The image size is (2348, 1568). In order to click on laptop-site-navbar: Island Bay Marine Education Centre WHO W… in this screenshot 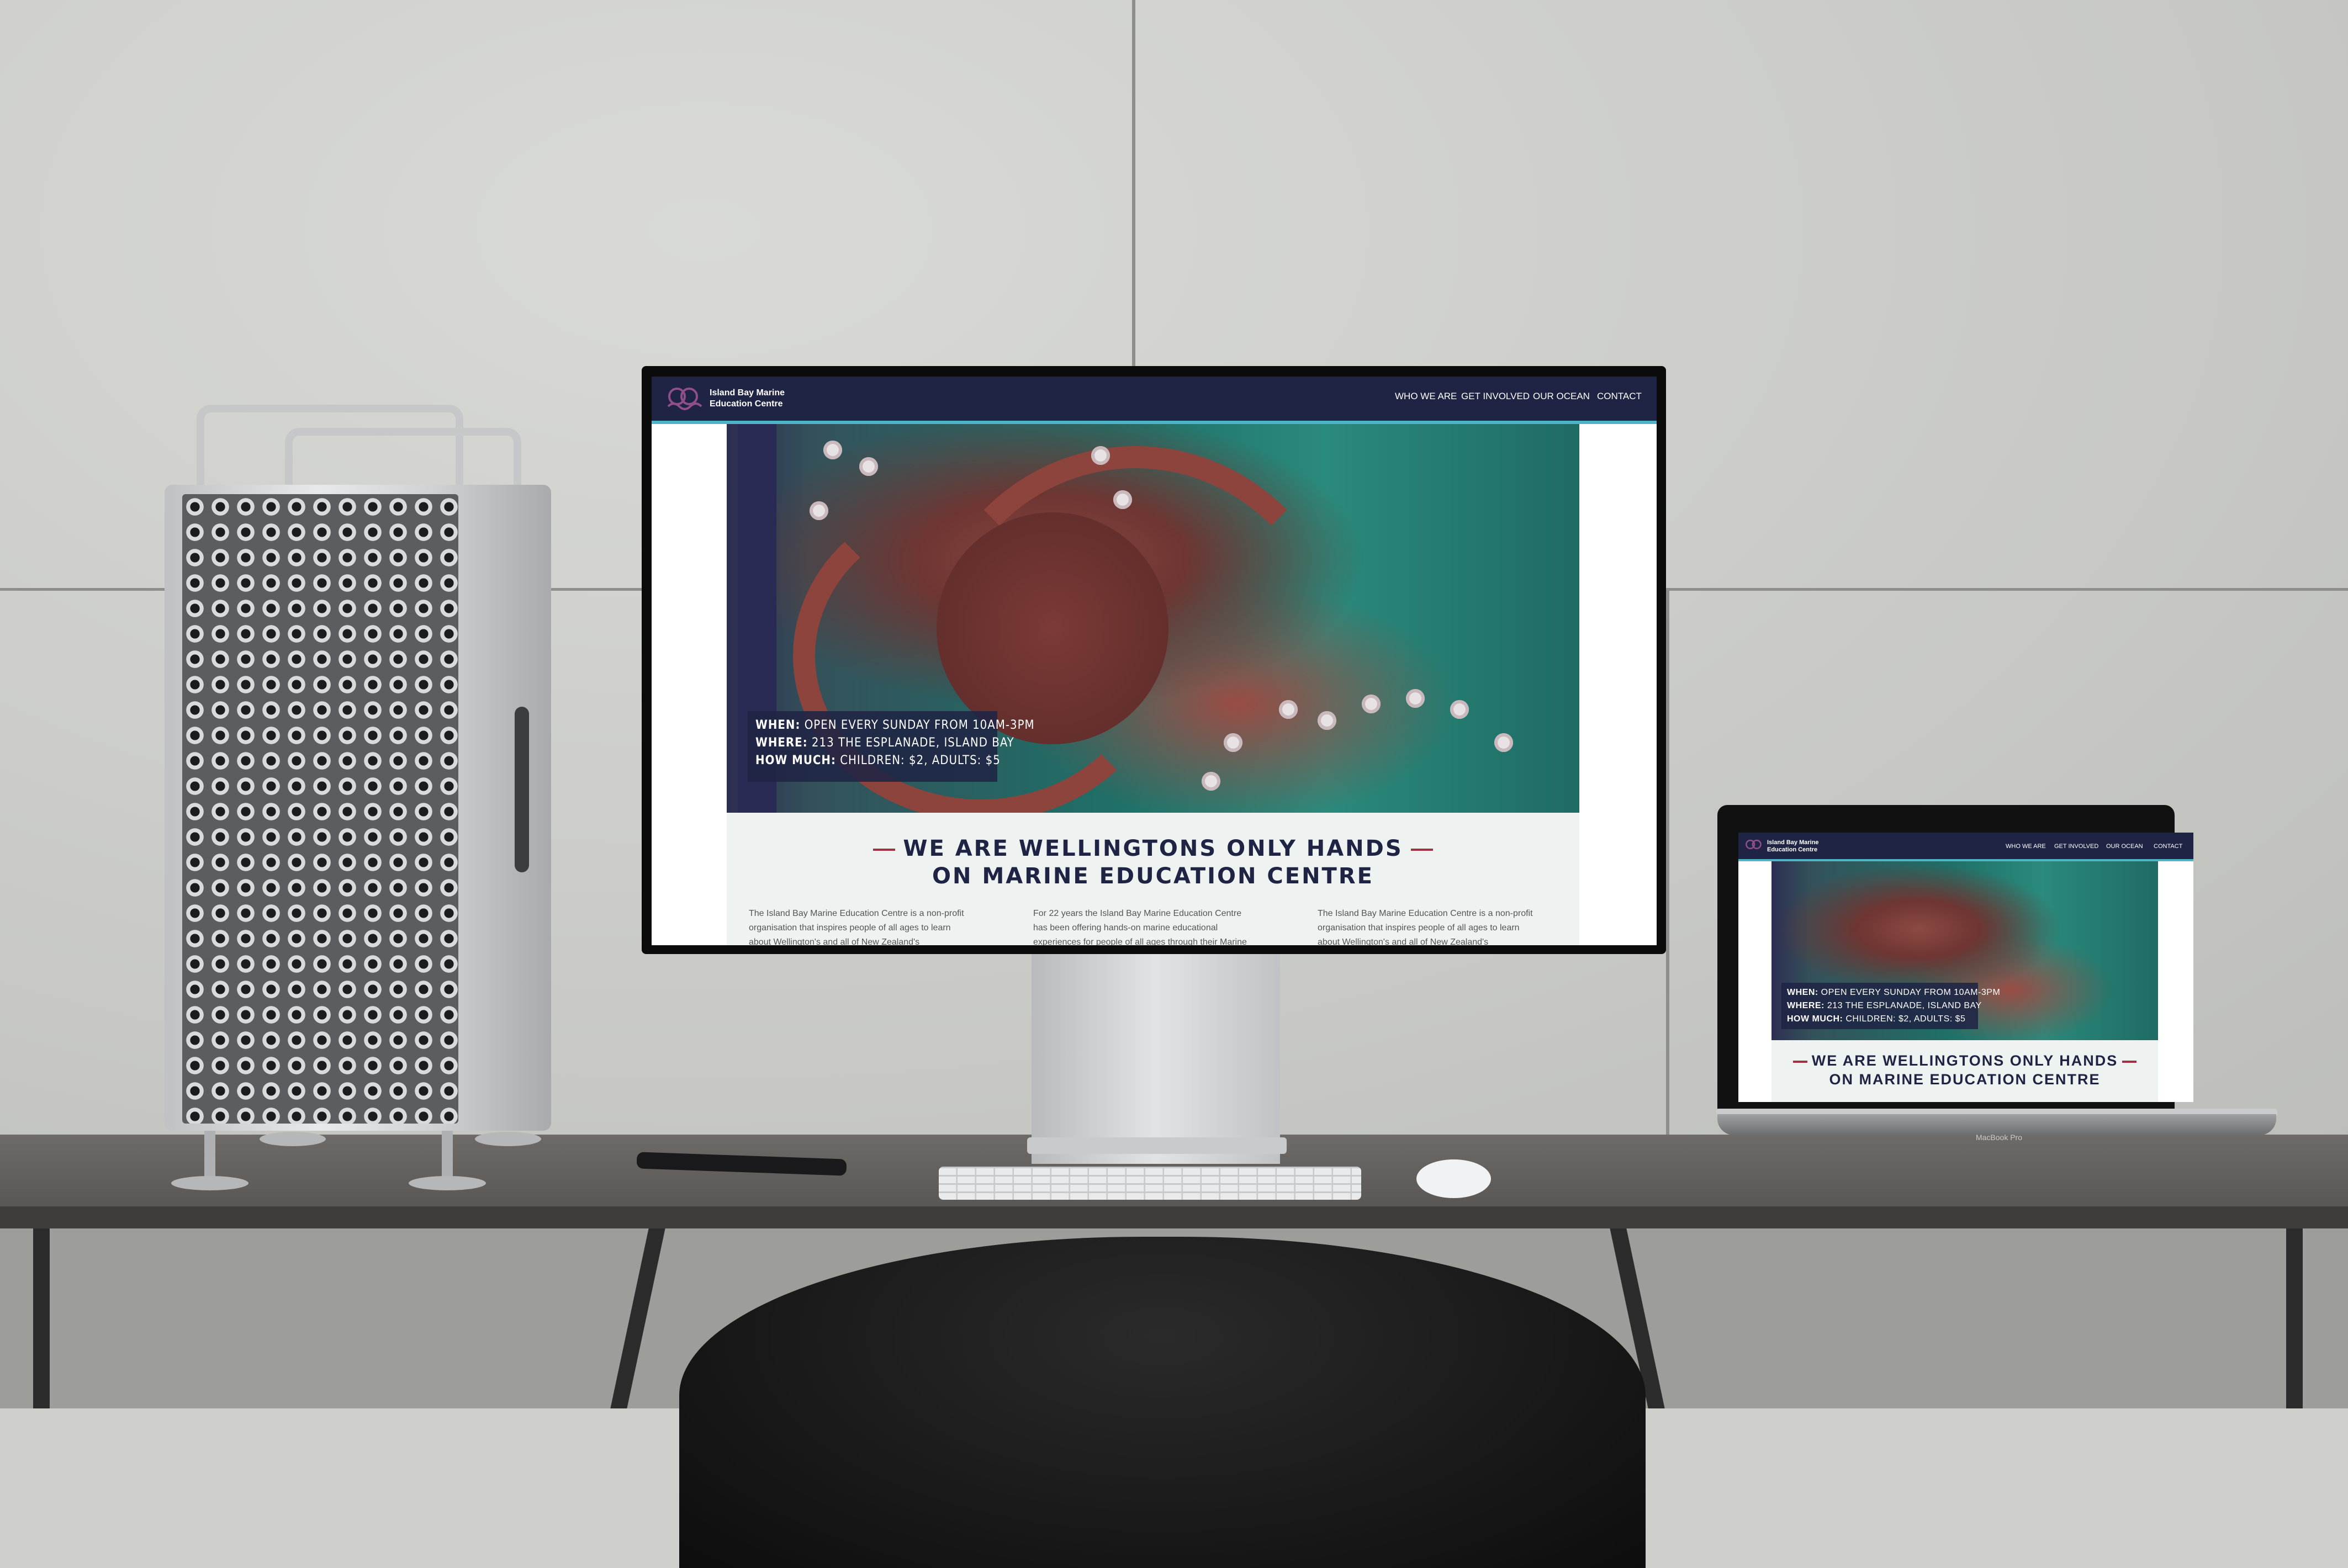, I will do `click(1966, 847)`.